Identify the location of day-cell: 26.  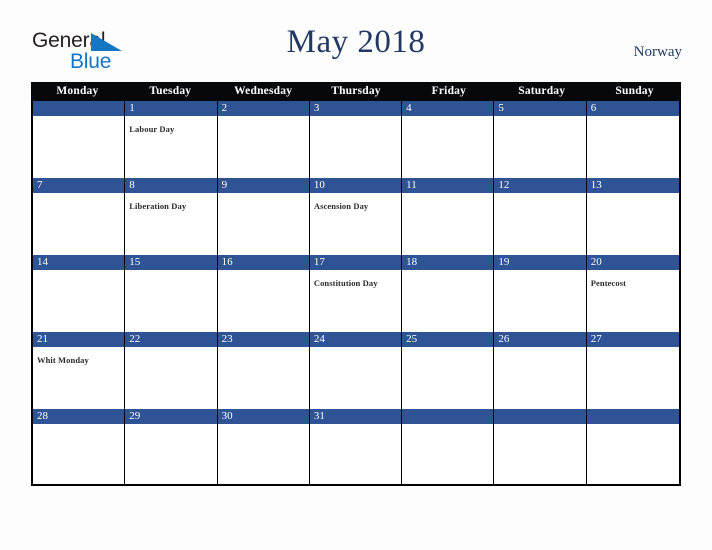
(540, 370).